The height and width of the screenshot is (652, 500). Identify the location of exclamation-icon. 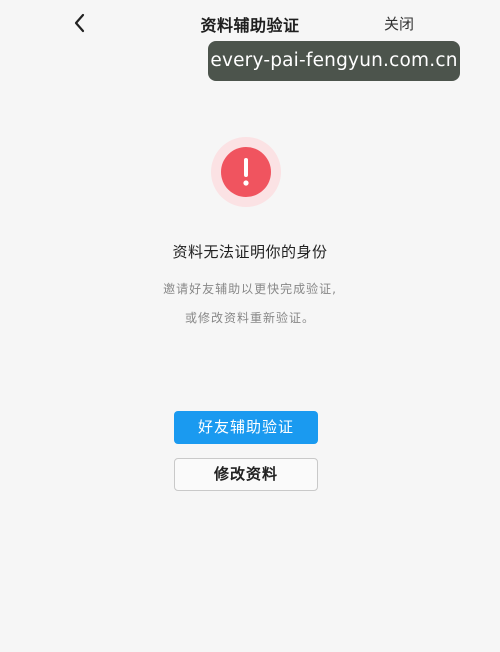
(246, 172).